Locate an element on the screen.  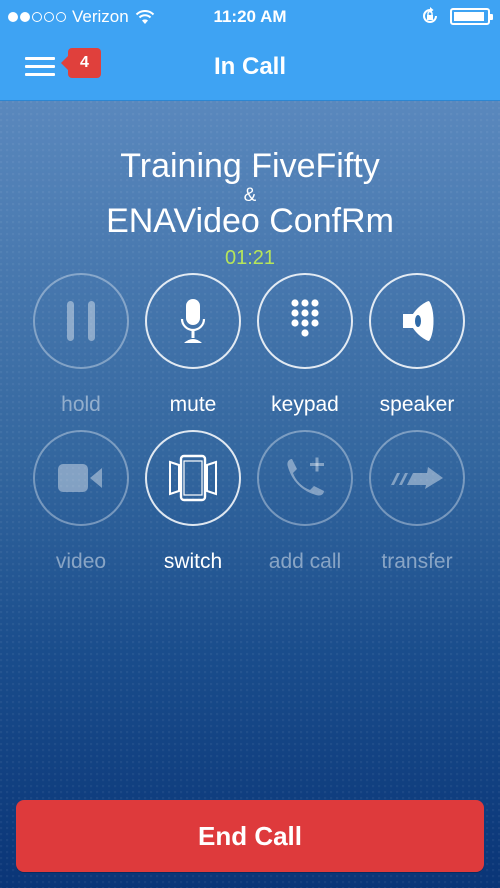
switch-device-icon is located at coordinates (193, 478).